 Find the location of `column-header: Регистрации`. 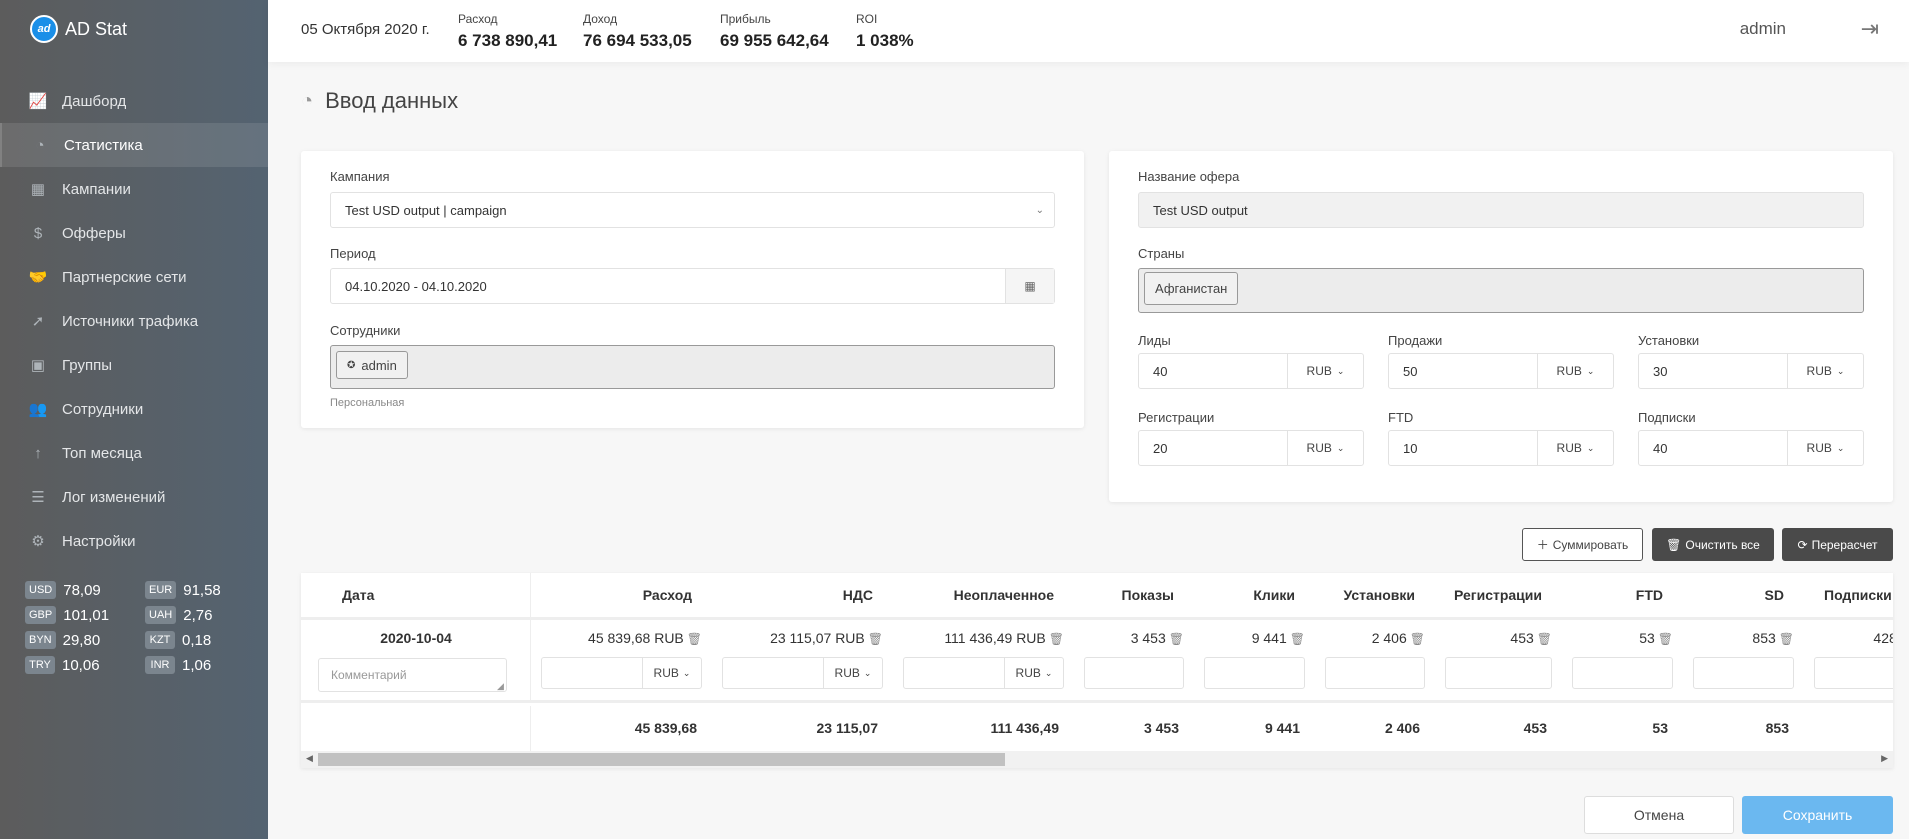

column-header: Регистрации is located at coordinates (1498, 595).